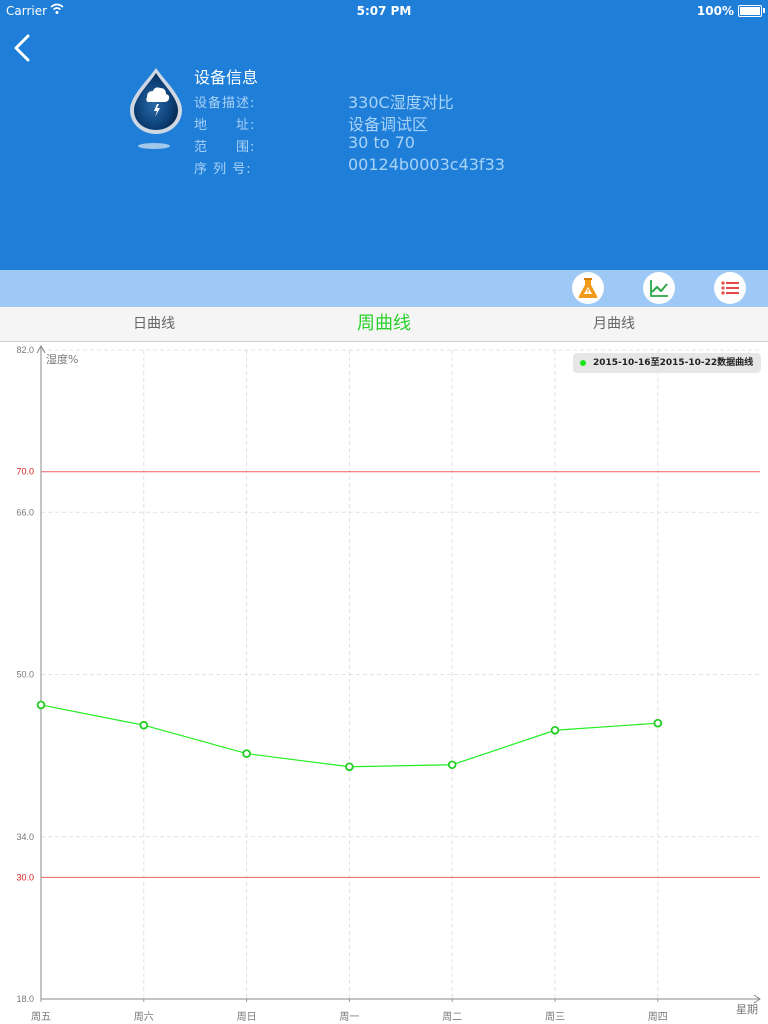  I want to click on line-chart-icon, so click(659, 288).